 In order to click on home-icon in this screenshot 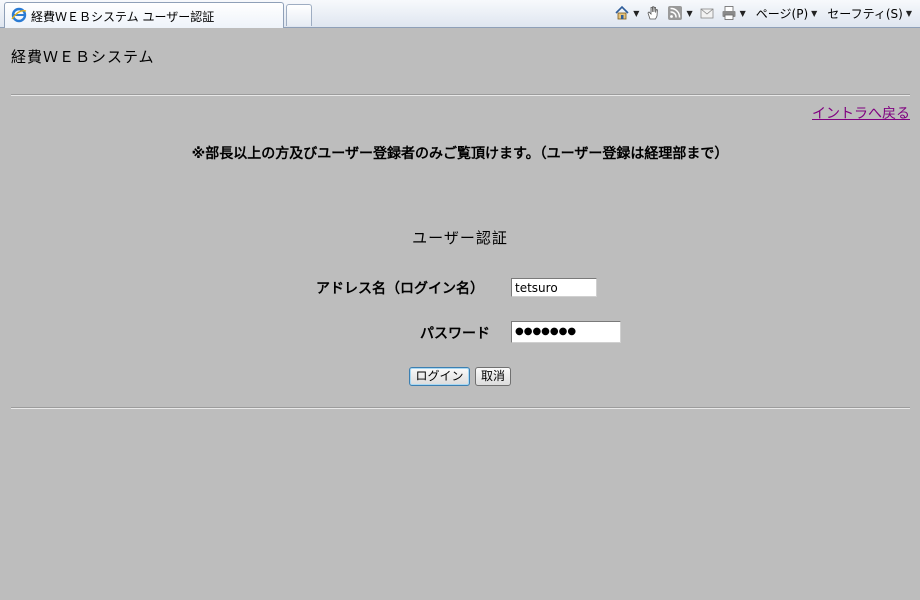, I will do `click(622, 13)`.